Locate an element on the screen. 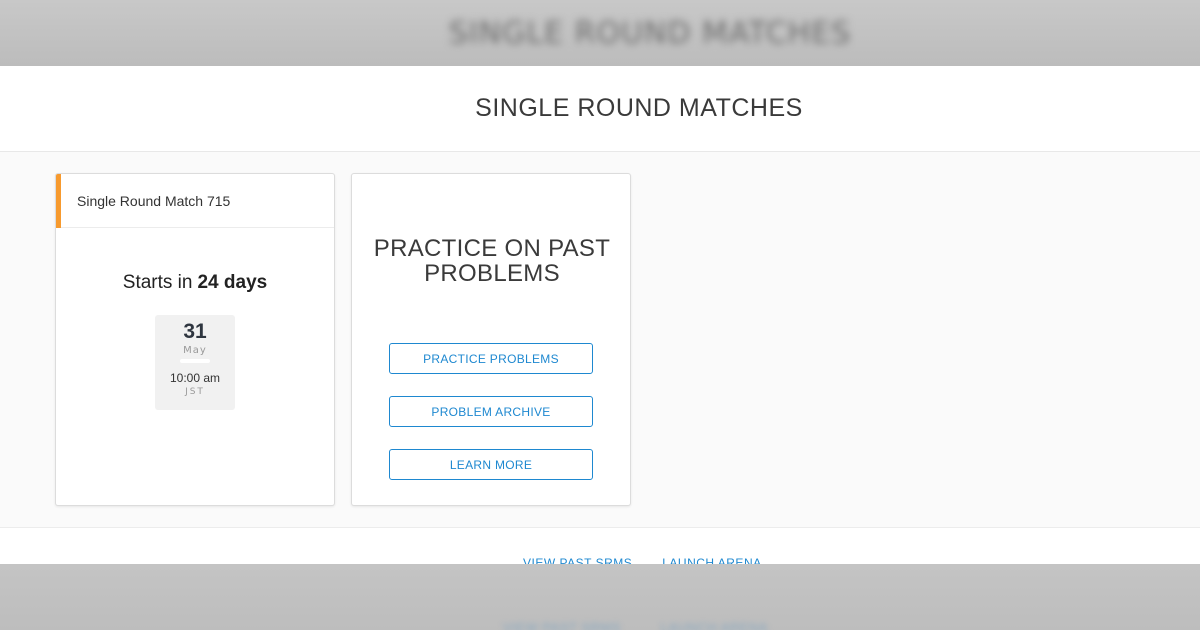 The height and width of the screenshot is (630, 1200). practice-problems-button: PRACTICE PROBLEMS is located at coordinates (491, 358).